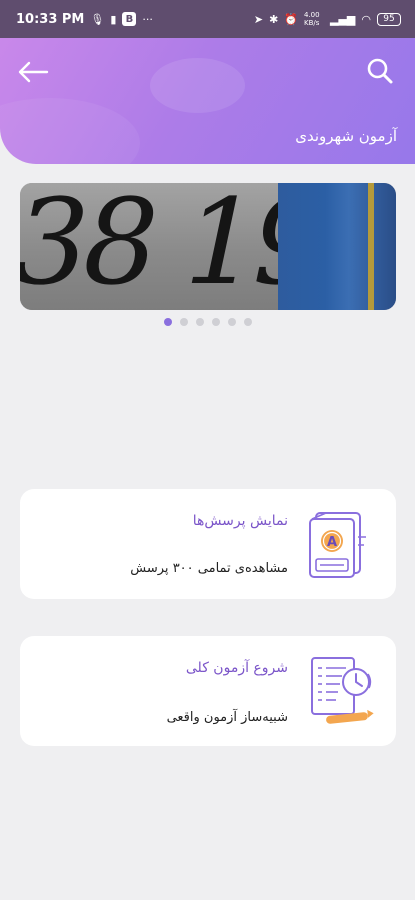  I want to click on battery-indicator: 95, so click(389, 19).